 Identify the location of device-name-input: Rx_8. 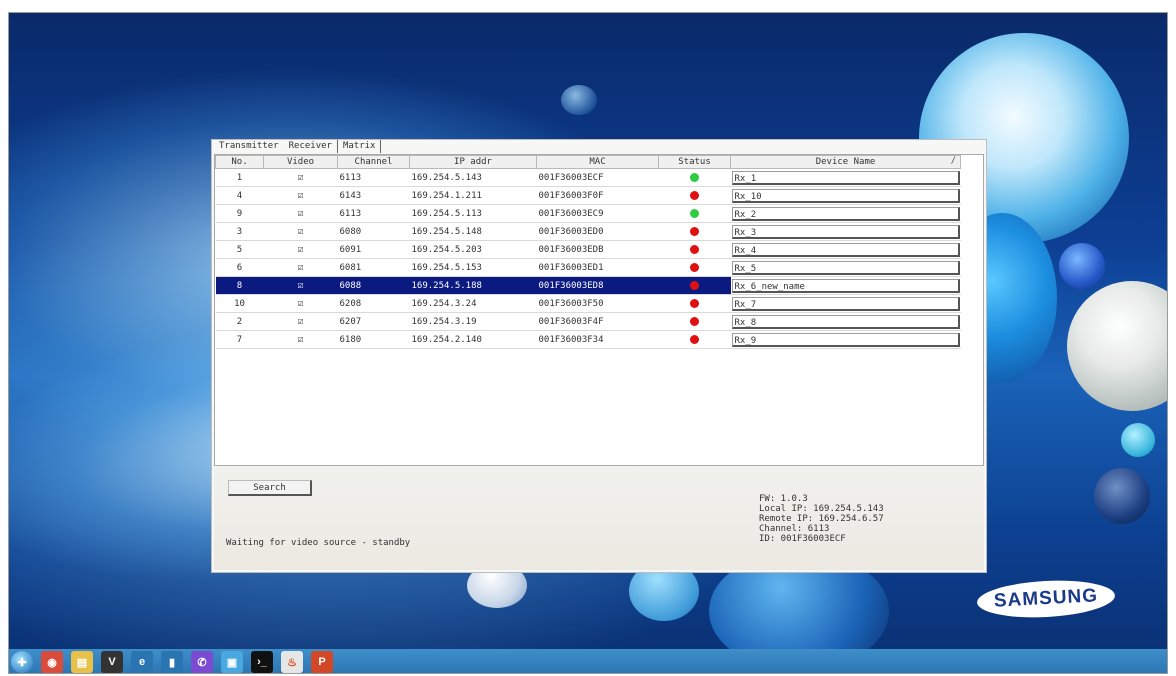
(845, 321).